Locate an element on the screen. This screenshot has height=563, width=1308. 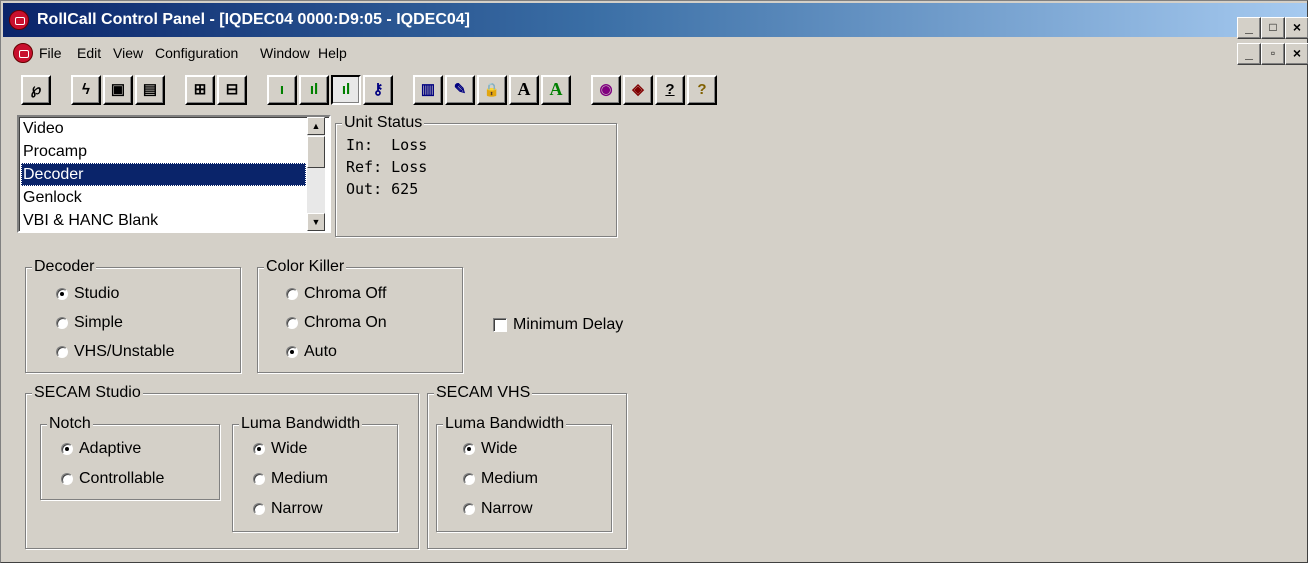
list-item: Decoder is located at coordinates (163, 174).